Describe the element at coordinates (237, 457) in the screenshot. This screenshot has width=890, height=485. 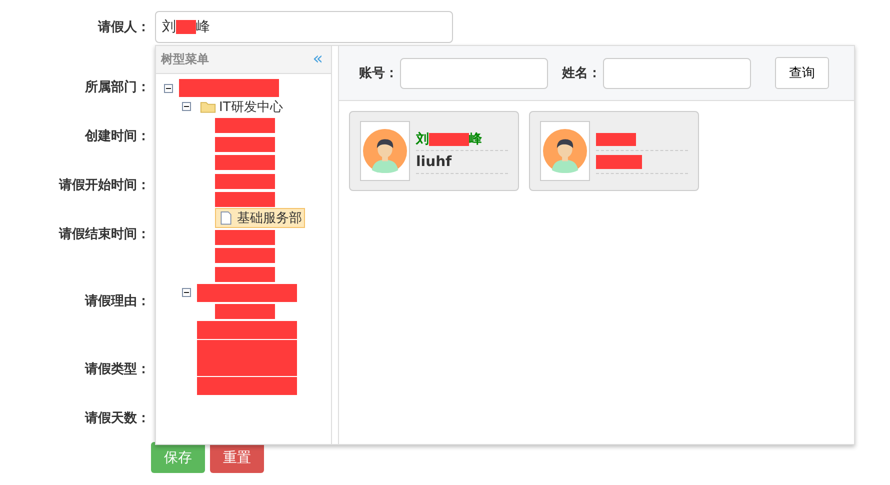
I see `reset-button: 重置` at that location.